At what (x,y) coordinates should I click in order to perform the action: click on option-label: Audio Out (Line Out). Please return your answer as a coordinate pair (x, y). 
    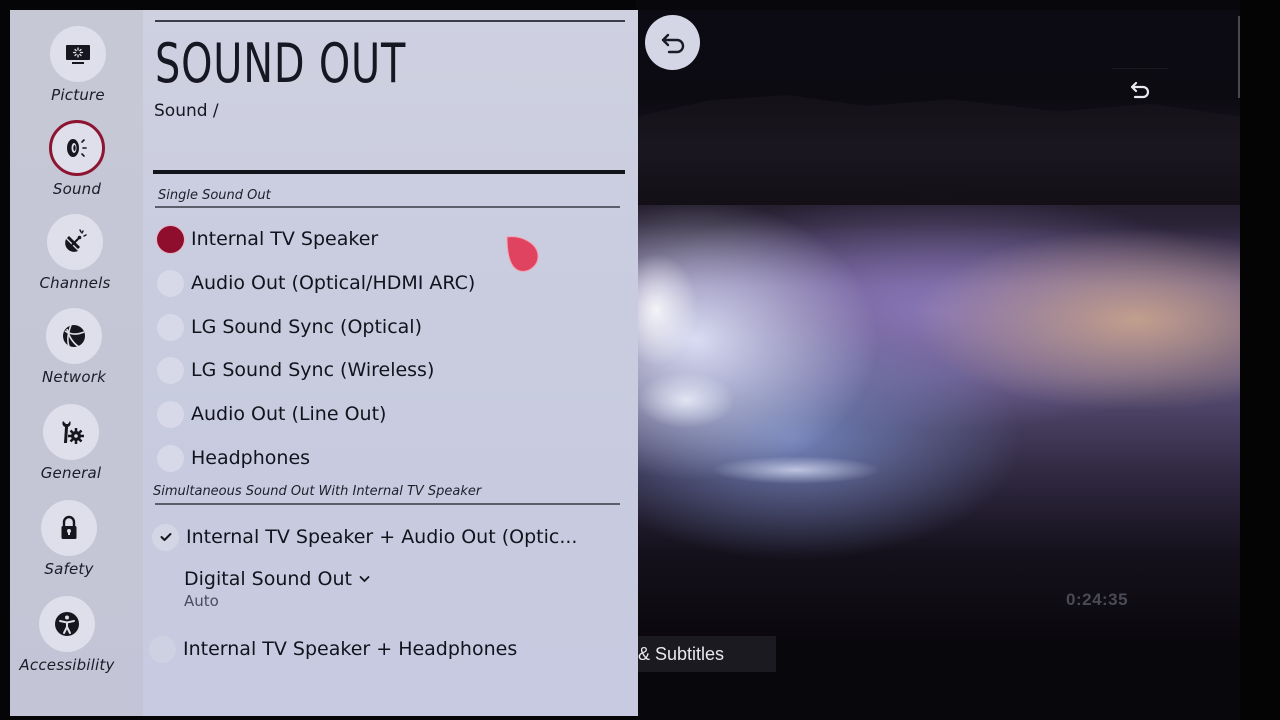
    Looking at the image, I should click on (289, 414).